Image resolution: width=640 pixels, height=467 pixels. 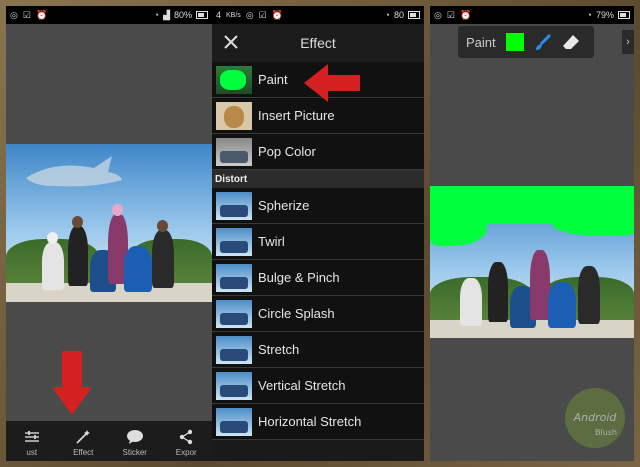 I want to click on paint-toolbar: Paint, so click(x=526, y=42).